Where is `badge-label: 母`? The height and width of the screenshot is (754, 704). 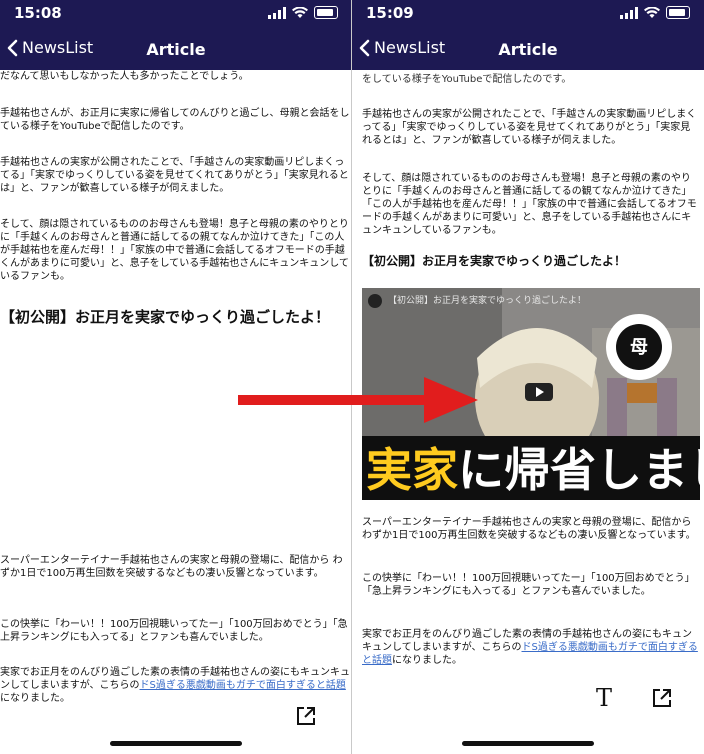 badge-label: 母 is located at coordinates (639, 347).